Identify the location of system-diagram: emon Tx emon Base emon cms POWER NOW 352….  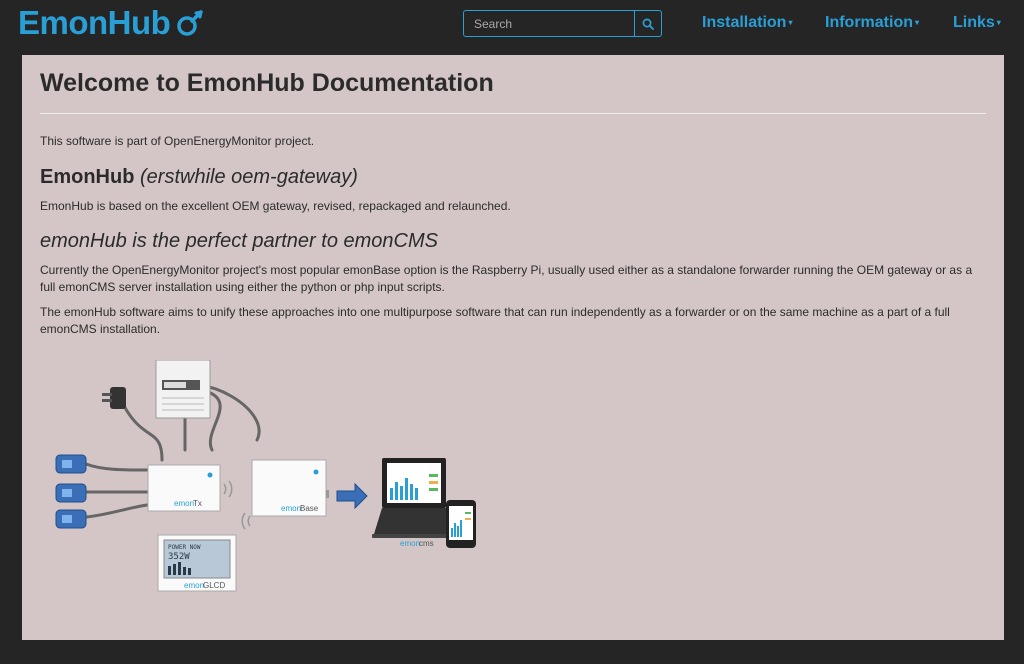
(265, 476).